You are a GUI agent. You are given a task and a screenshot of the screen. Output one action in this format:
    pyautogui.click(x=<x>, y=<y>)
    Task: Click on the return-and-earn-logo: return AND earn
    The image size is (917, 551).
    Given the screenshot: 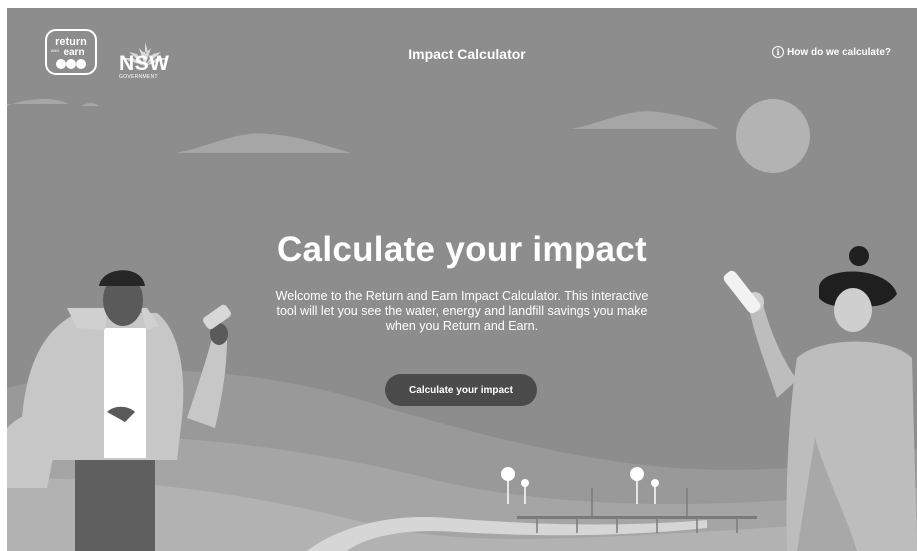 What is the action you would take?
    pyautogui.click(x=71, y=52)
    